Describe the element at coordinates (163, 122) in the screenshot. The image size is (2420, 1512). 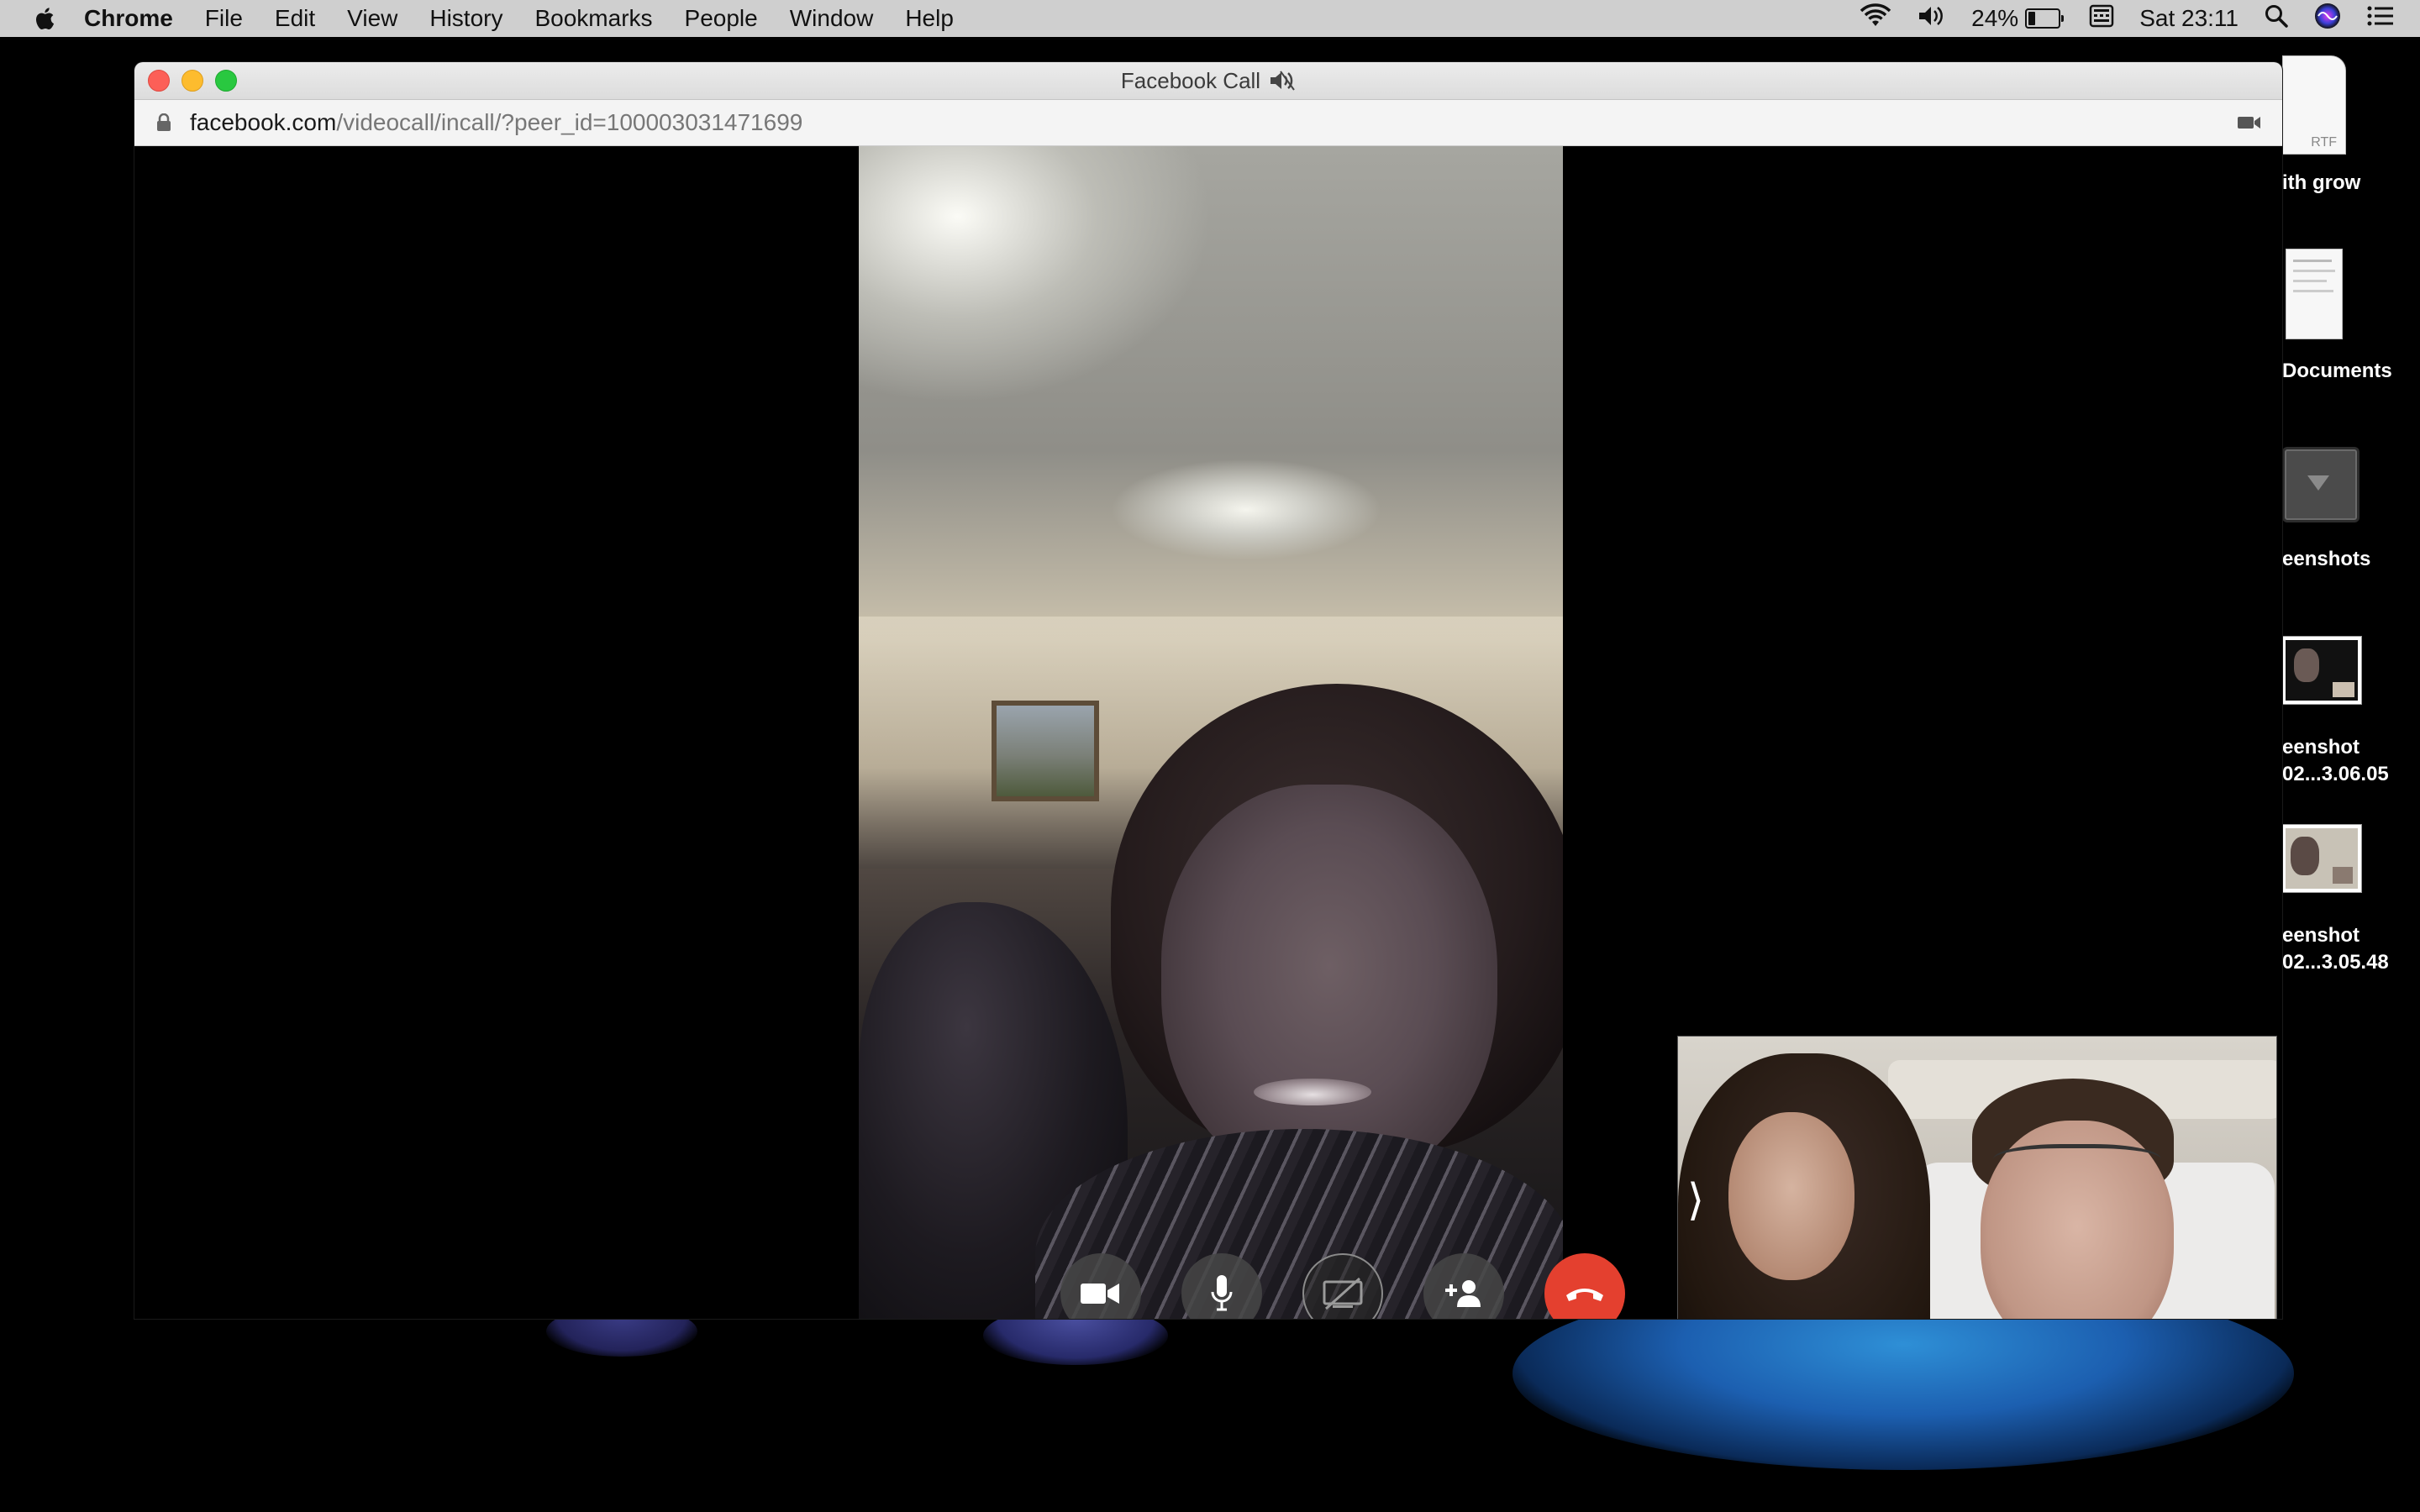
I see `lock-icon` at that location.